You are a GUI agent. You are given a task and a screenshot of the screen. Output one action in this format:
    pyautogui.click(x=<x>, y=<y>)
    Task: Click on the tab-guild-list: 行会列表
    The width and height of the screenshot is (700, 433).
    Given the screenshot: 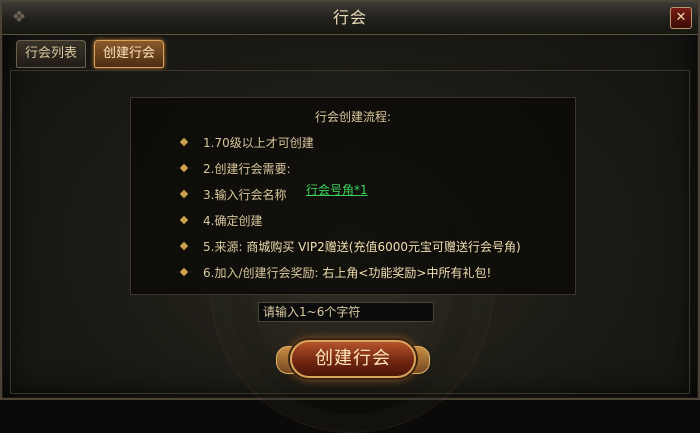 What is the action you would take?
    pyautogui.click(x=51, y=54)
    